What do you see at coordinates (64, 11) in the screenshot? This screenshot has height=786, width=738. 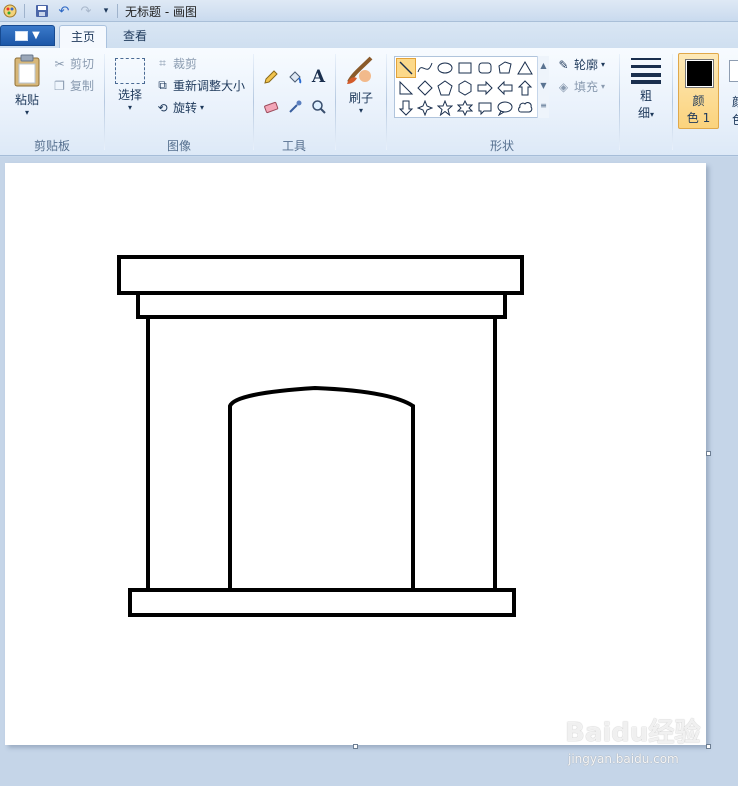 I see `undo-icon: ↶` at bounding box center [64, 11].